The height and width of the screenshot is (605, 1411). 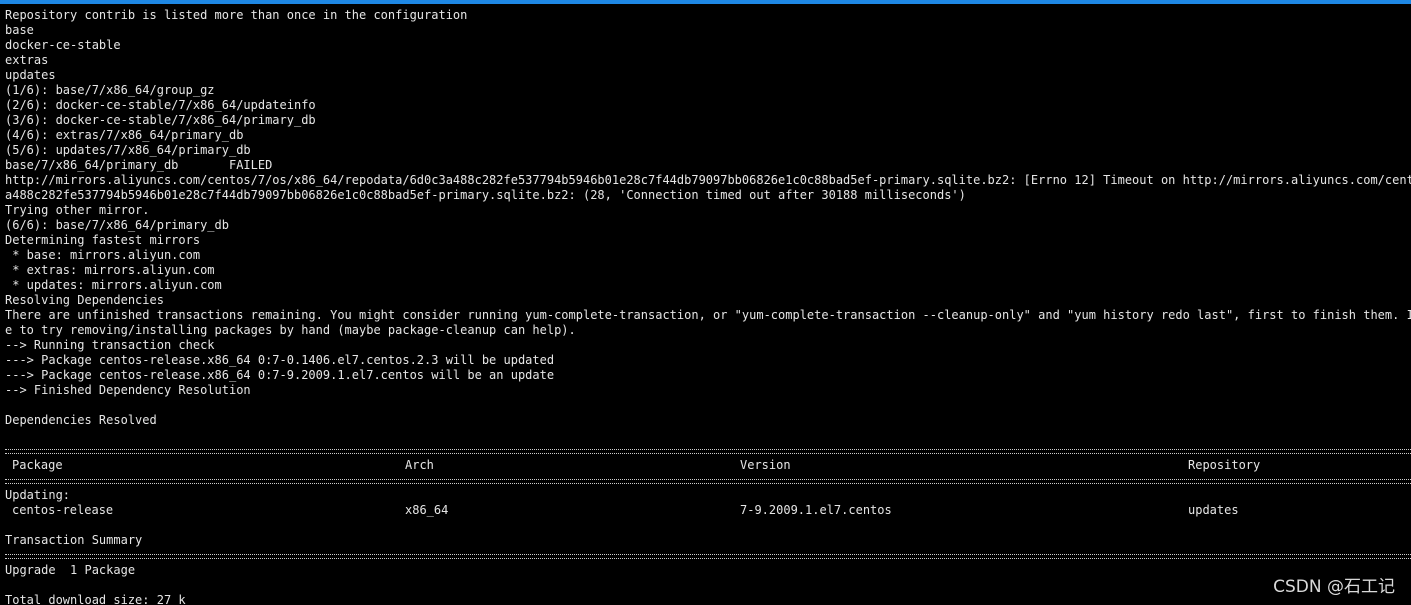 I want to click on terminal-line: (4/6): extras/7/x86_64/primary_db, so click(x=124, y=135).